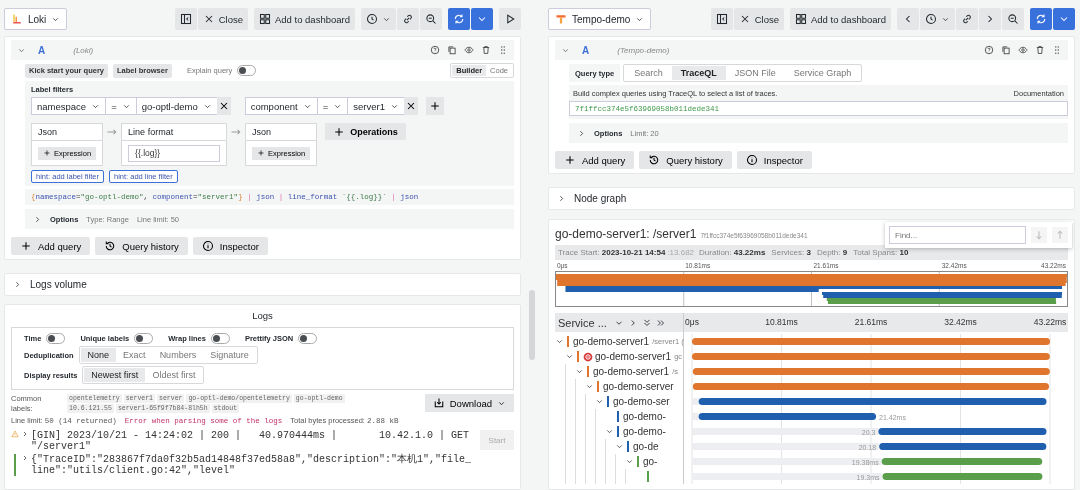 This screenshot has width=1080, height=490. I want to click on label-select: namespace, so click(69, 106).